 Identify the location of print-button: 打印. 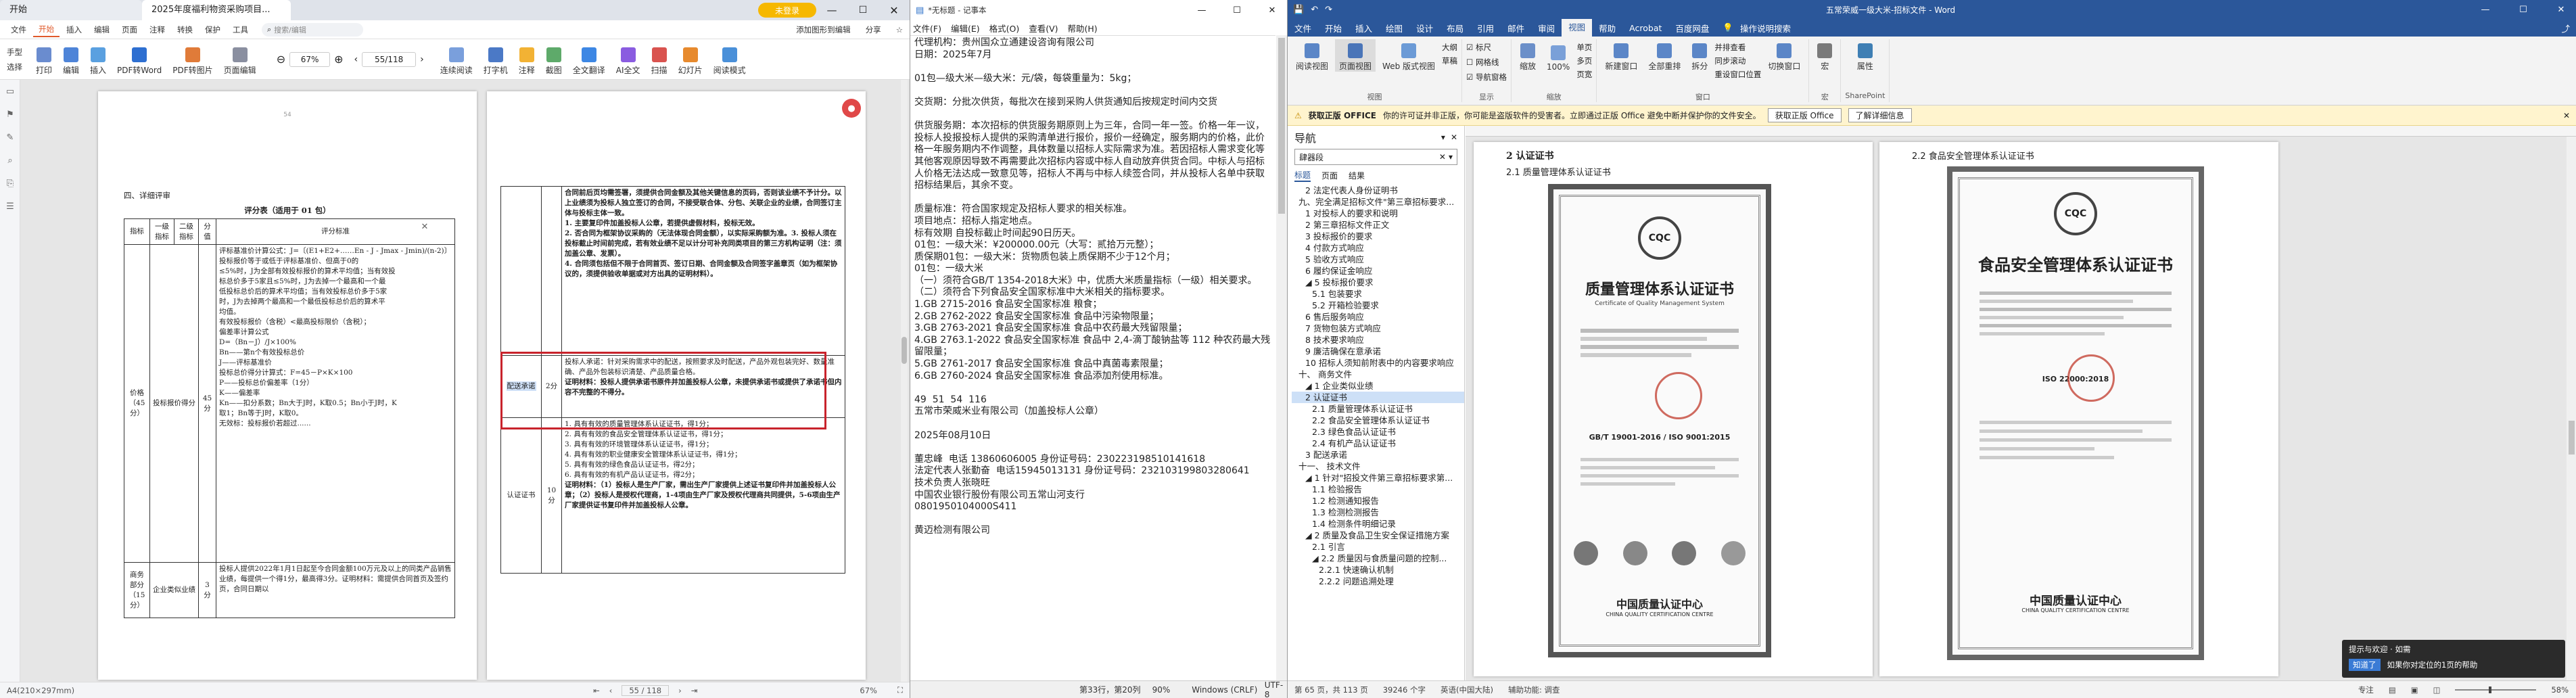
(44, 59).